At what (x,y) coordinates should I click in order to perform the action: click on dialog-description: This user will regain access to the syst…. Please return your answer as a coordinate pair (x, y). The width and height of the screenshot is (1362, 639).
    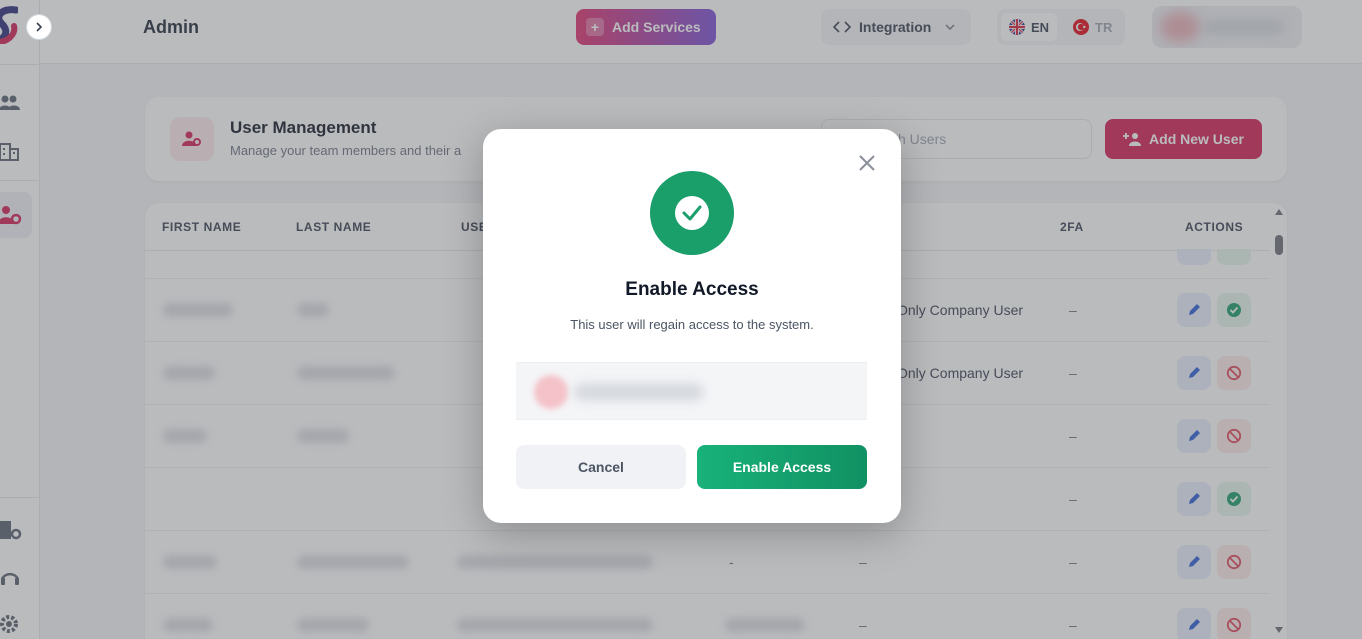
    Looking at the image, I should click on (692, 324).